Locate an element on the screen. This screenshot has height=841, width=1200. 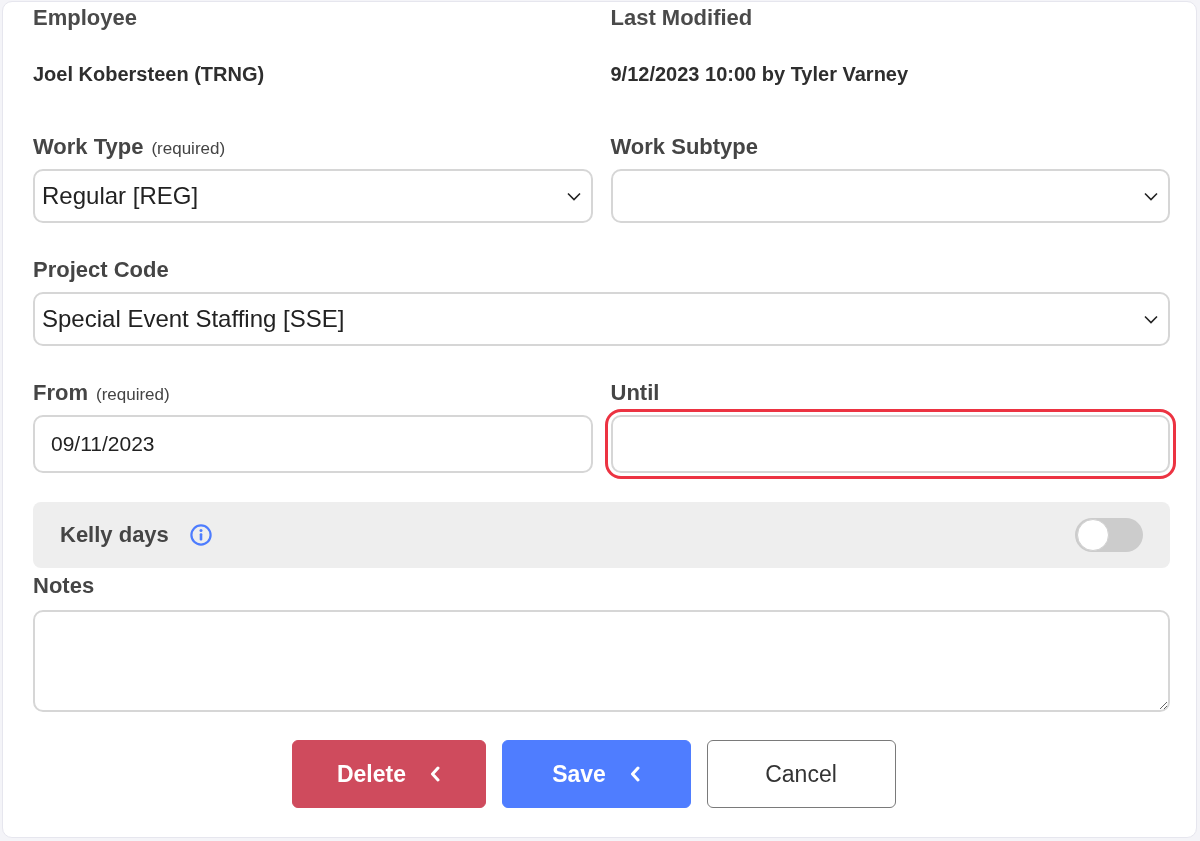
field-label: From is located at coordinates (60, 393).